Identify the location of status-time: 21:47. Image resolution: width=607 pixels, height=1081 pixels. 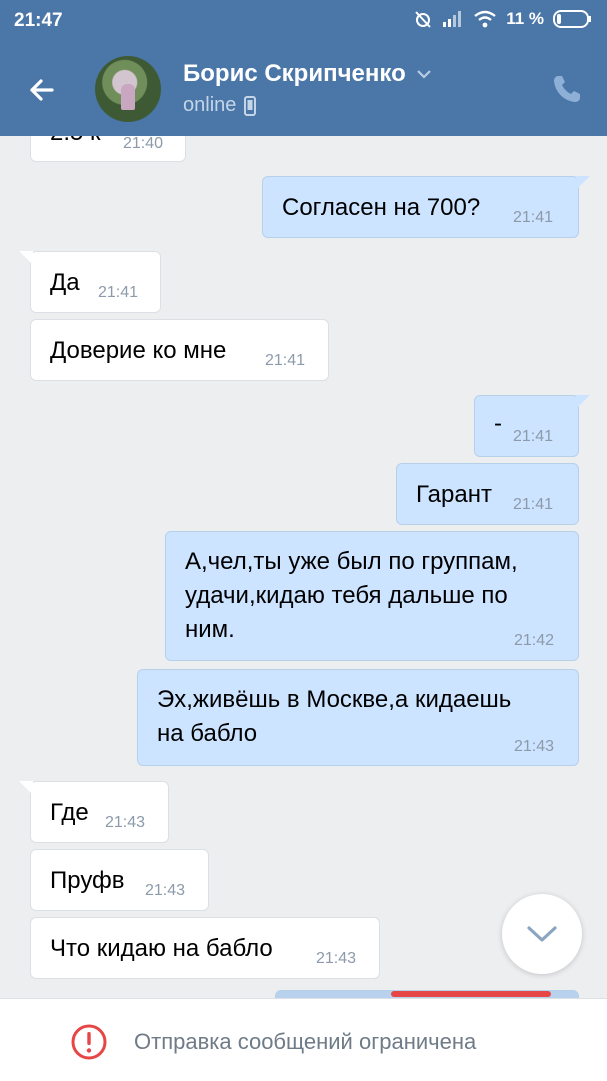
(38, 20).